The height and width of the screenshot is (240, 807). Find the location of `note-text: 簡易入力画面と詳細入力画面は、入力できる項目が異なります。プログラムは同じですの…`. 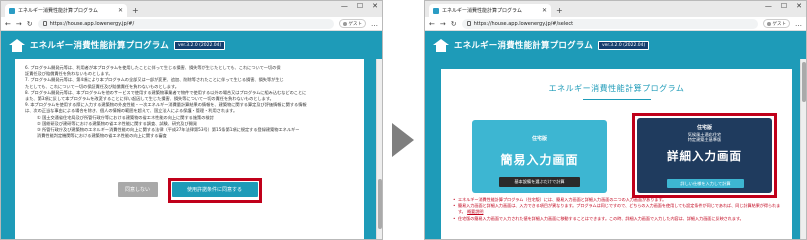

note-text: 簡易入力画面と詳細入力画面は、入力できる項目が異なります。プログラムは同じですの… is located at coordinates (619, 209).